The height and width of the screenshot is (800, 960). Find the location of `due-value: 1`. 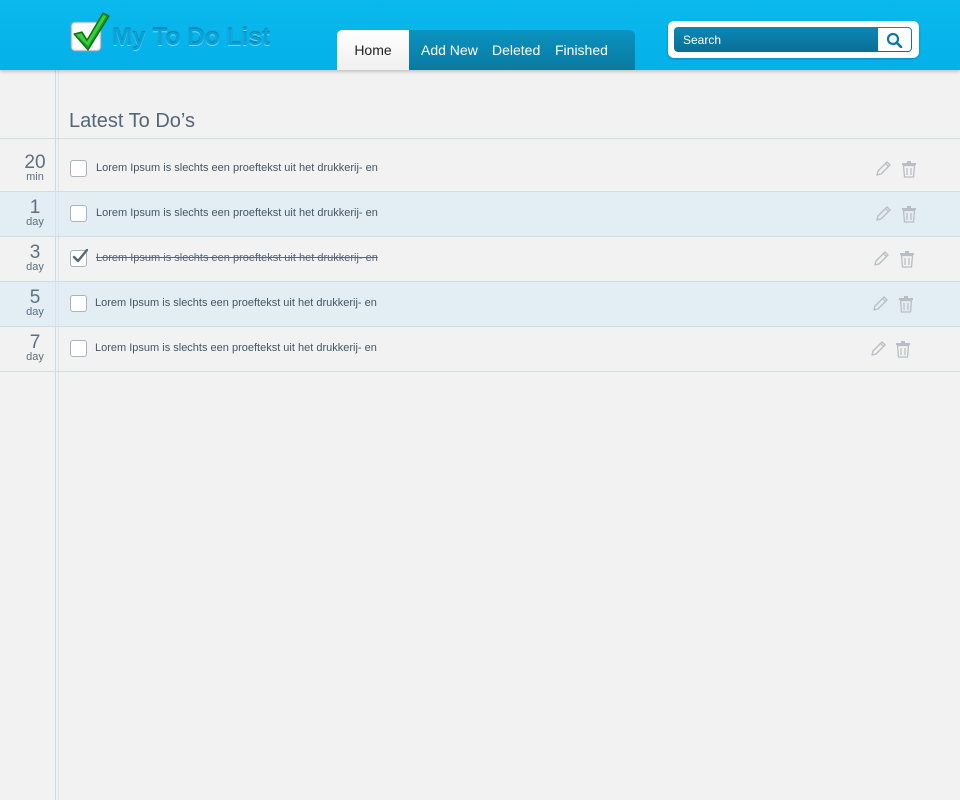

due-value: 1 is located at coordinates (35, 207).